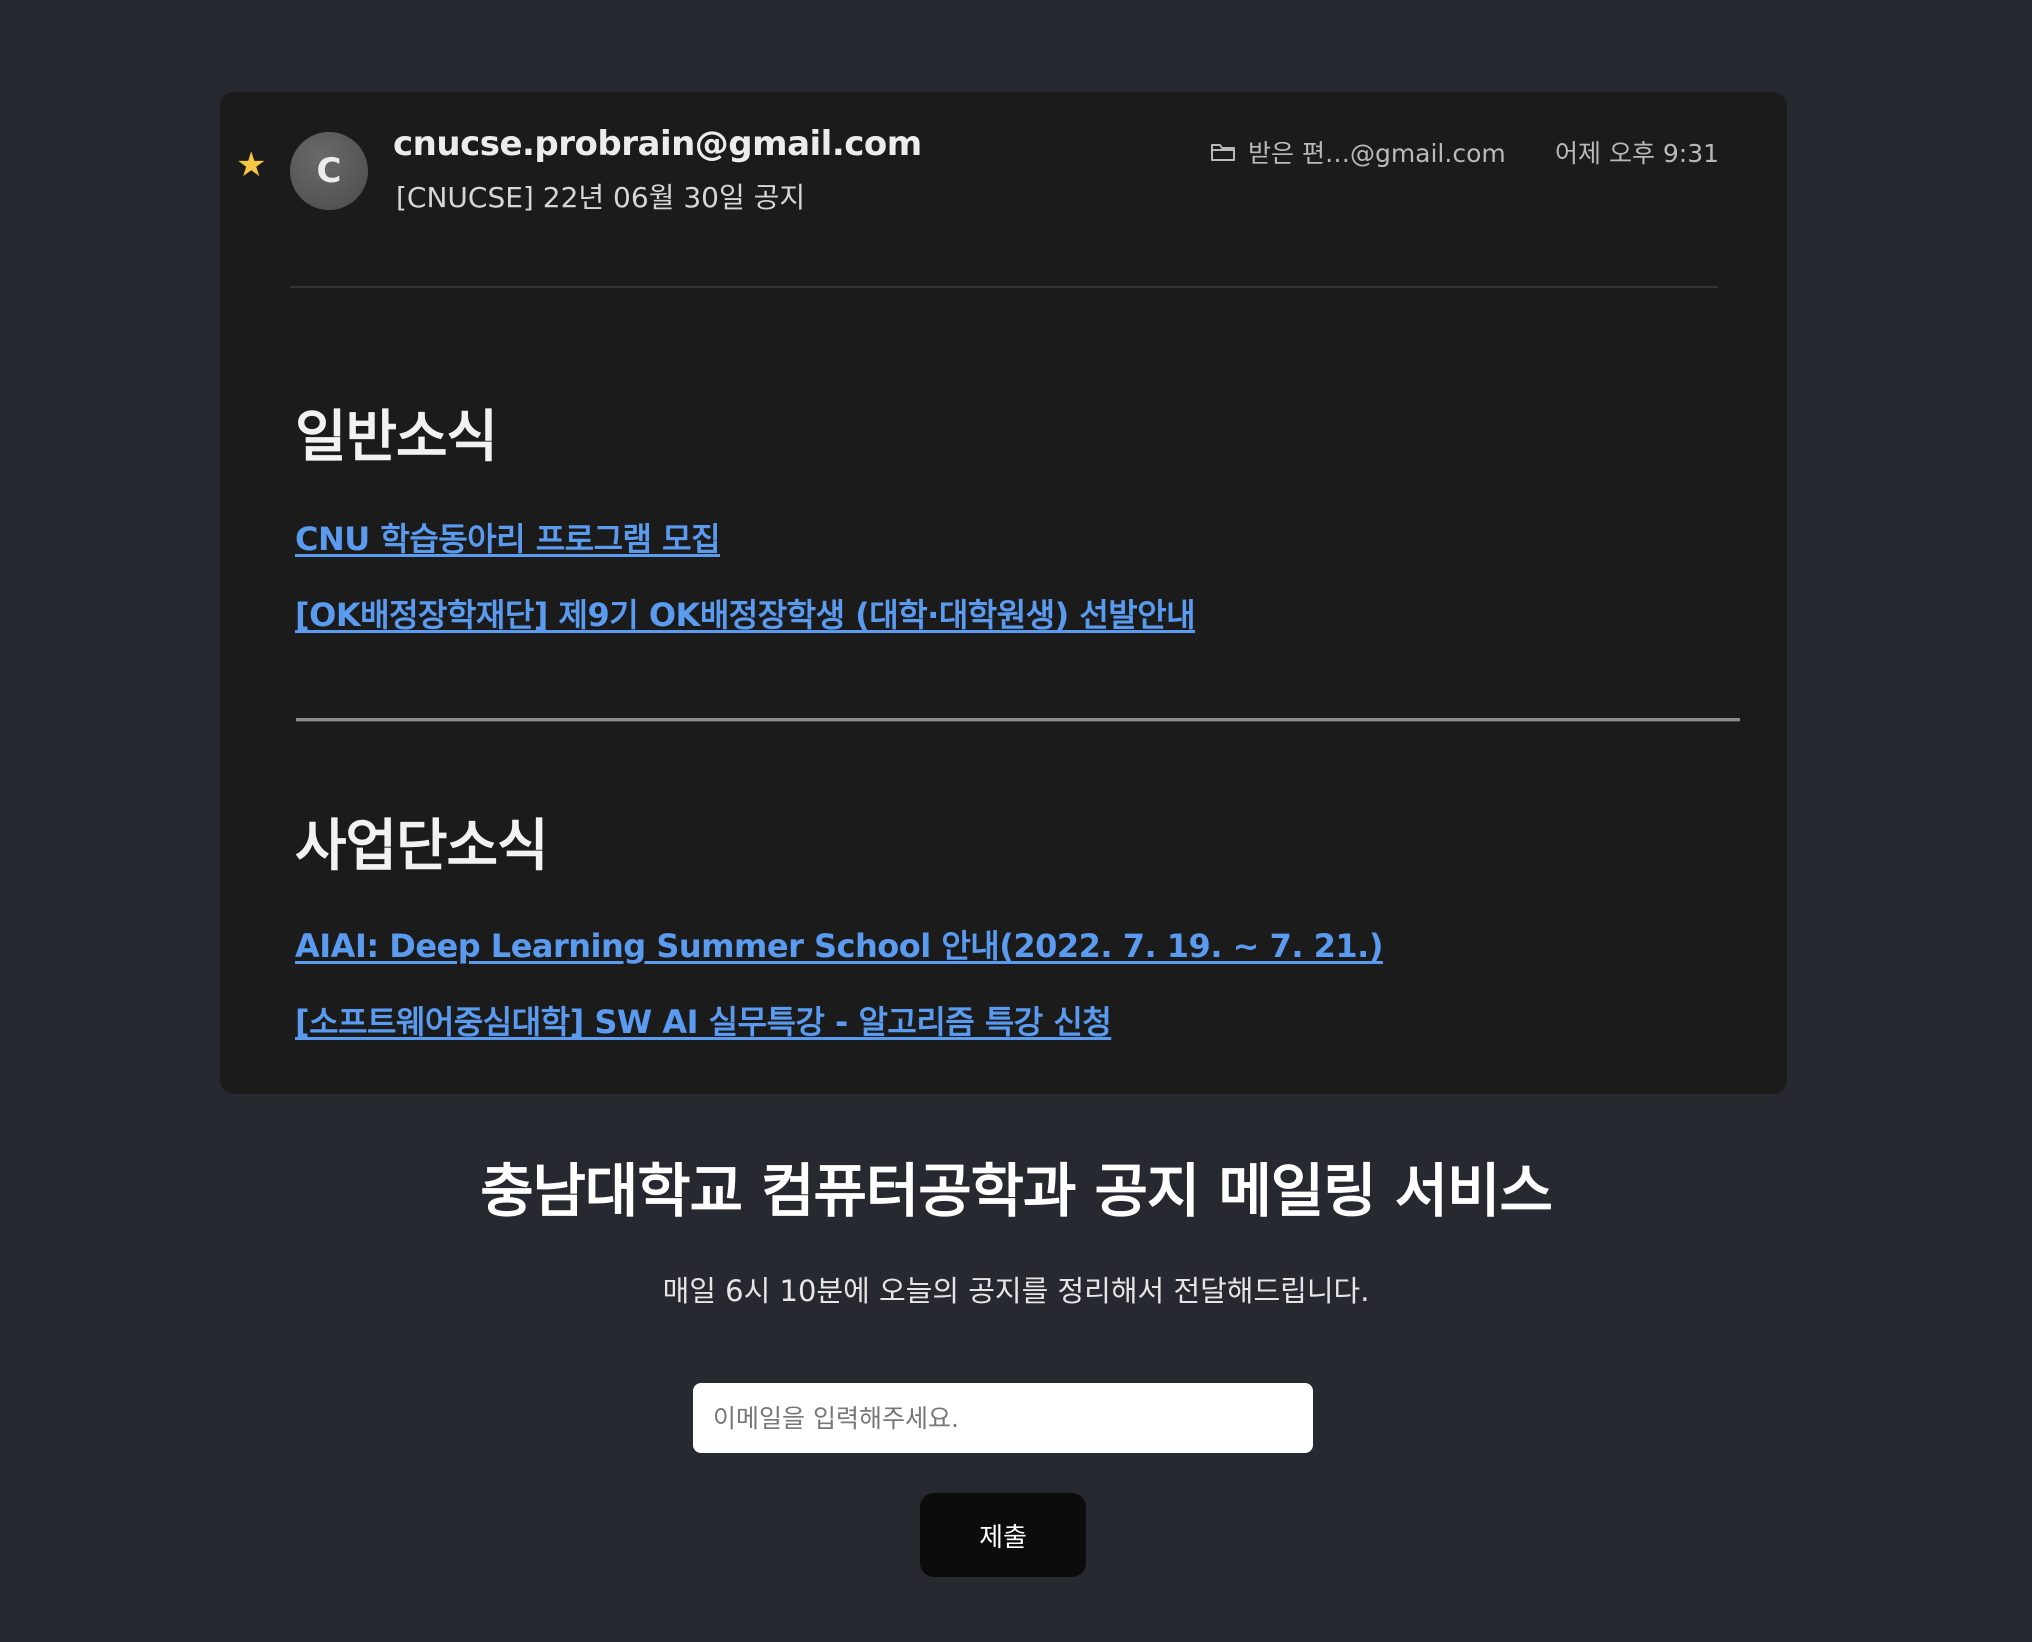 The height and width of the screenshot is (1642, 2032). Describe the element at coordinates (1016, 1191) in the screenshot. I see `service-title: 충남대학교 컴퓨터공학과 공지 메일링 서비스` at that location.